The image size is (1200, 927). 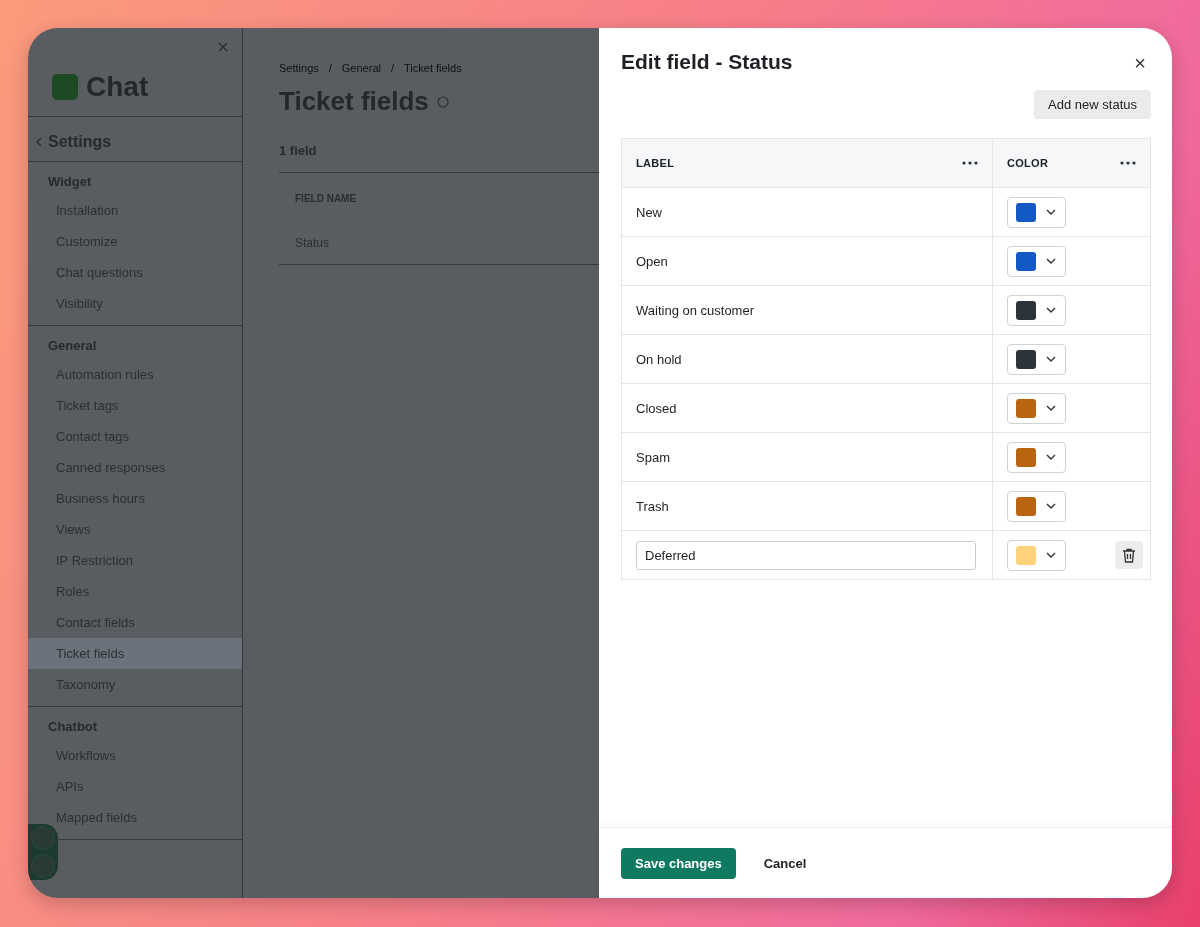 What do you see at coordinates (678, 863) in the screenshot?
I see `save-button: Save changes` at bounding box center [678, 863].